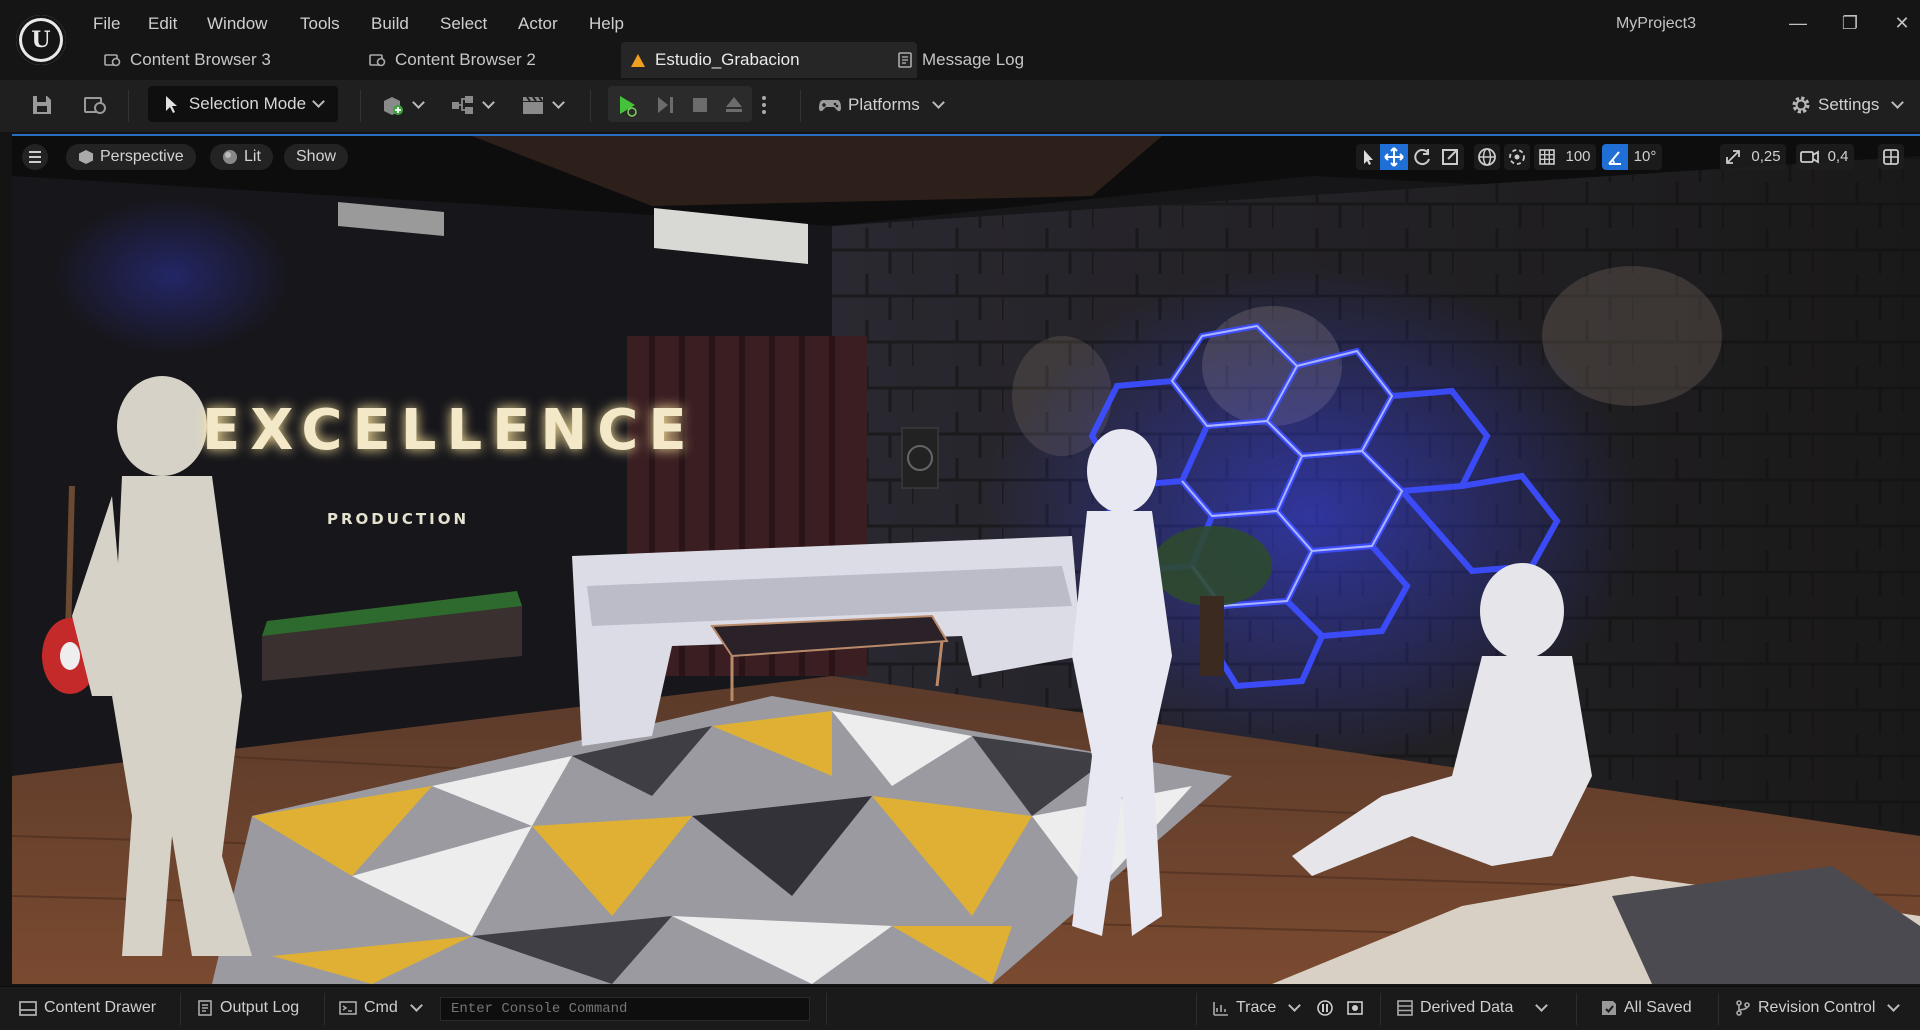 This screenshot has height=1030, width=1920. I want to click on save-button, so click(42, 105).